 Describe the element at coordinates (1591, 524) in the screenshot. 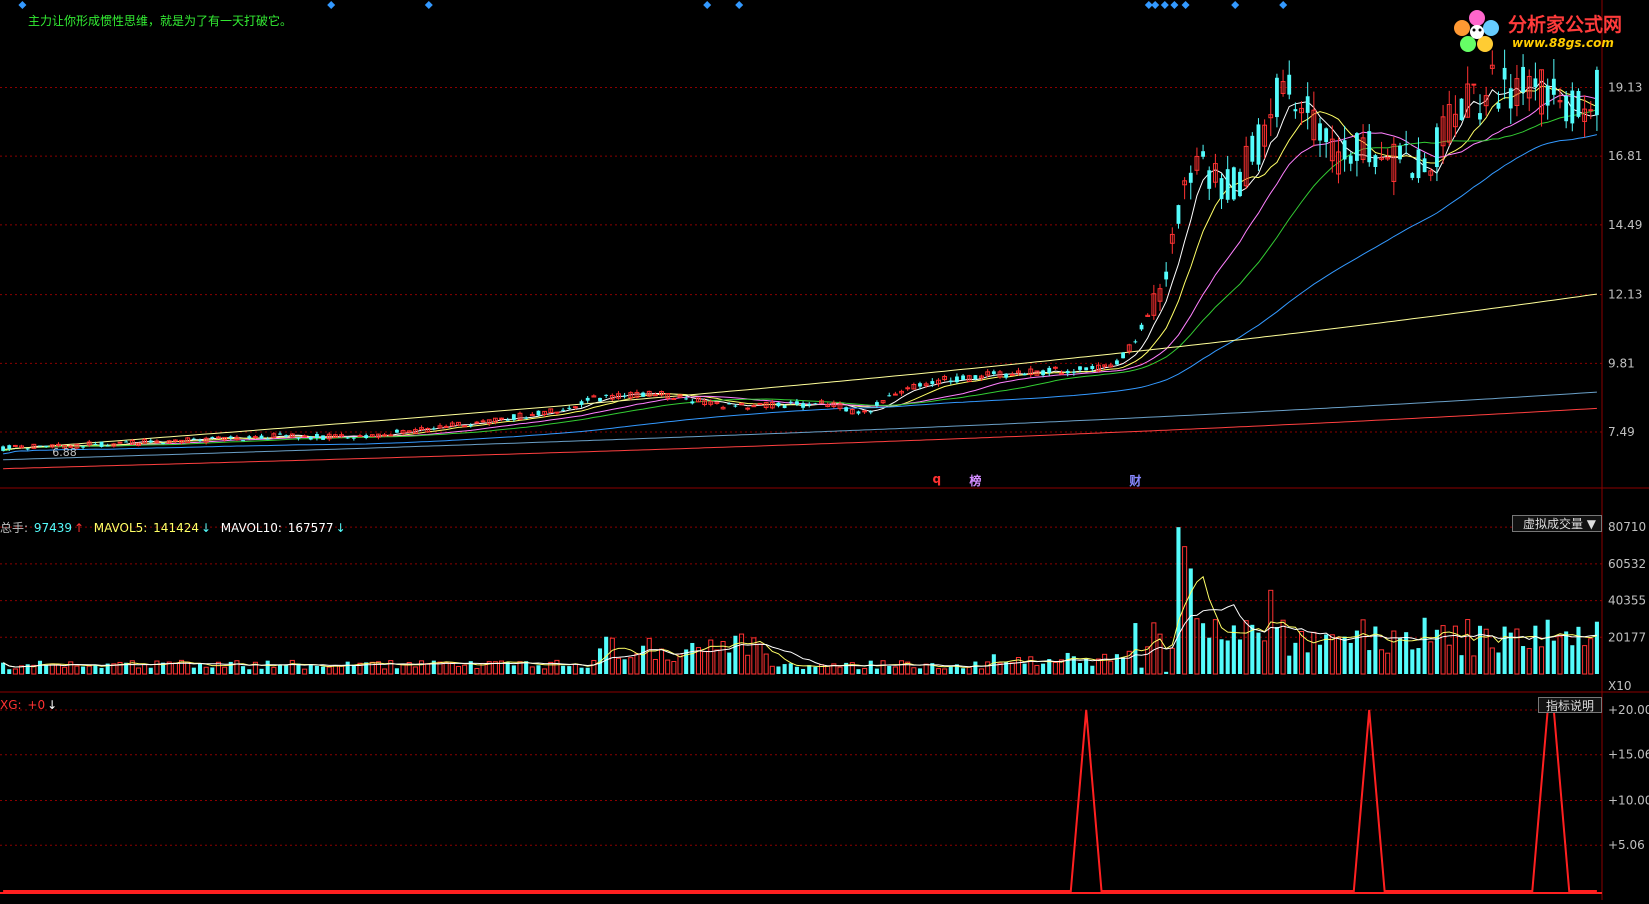

I see `chevron-down-icon: ▼` at that location.